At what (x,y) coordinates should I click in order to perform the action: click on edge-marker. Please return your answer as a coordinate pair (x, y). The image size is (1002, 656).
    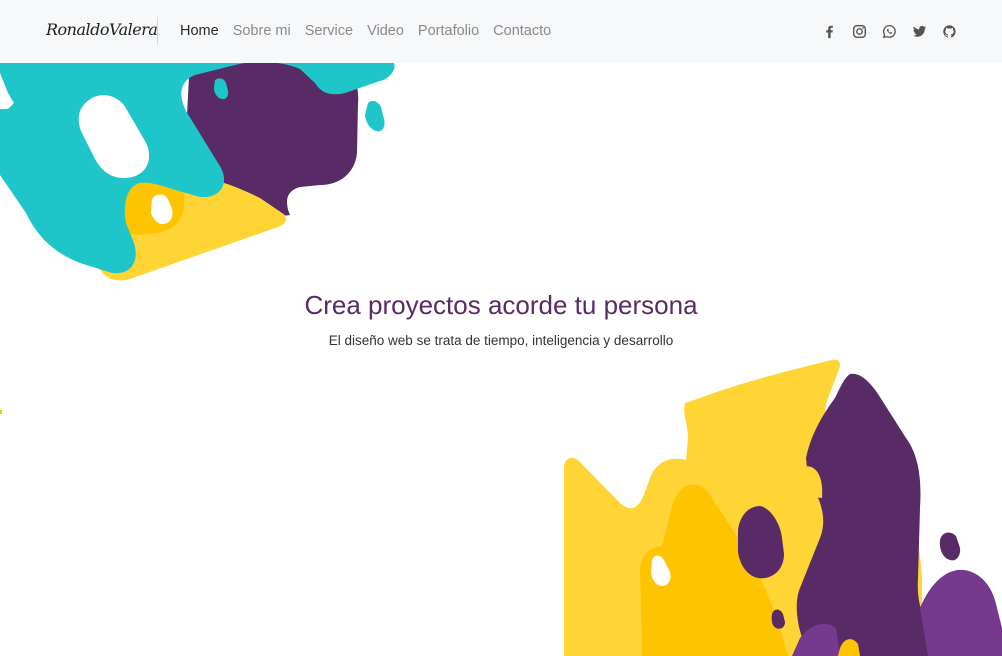
    Looking at the image, I should click on (1, 412).